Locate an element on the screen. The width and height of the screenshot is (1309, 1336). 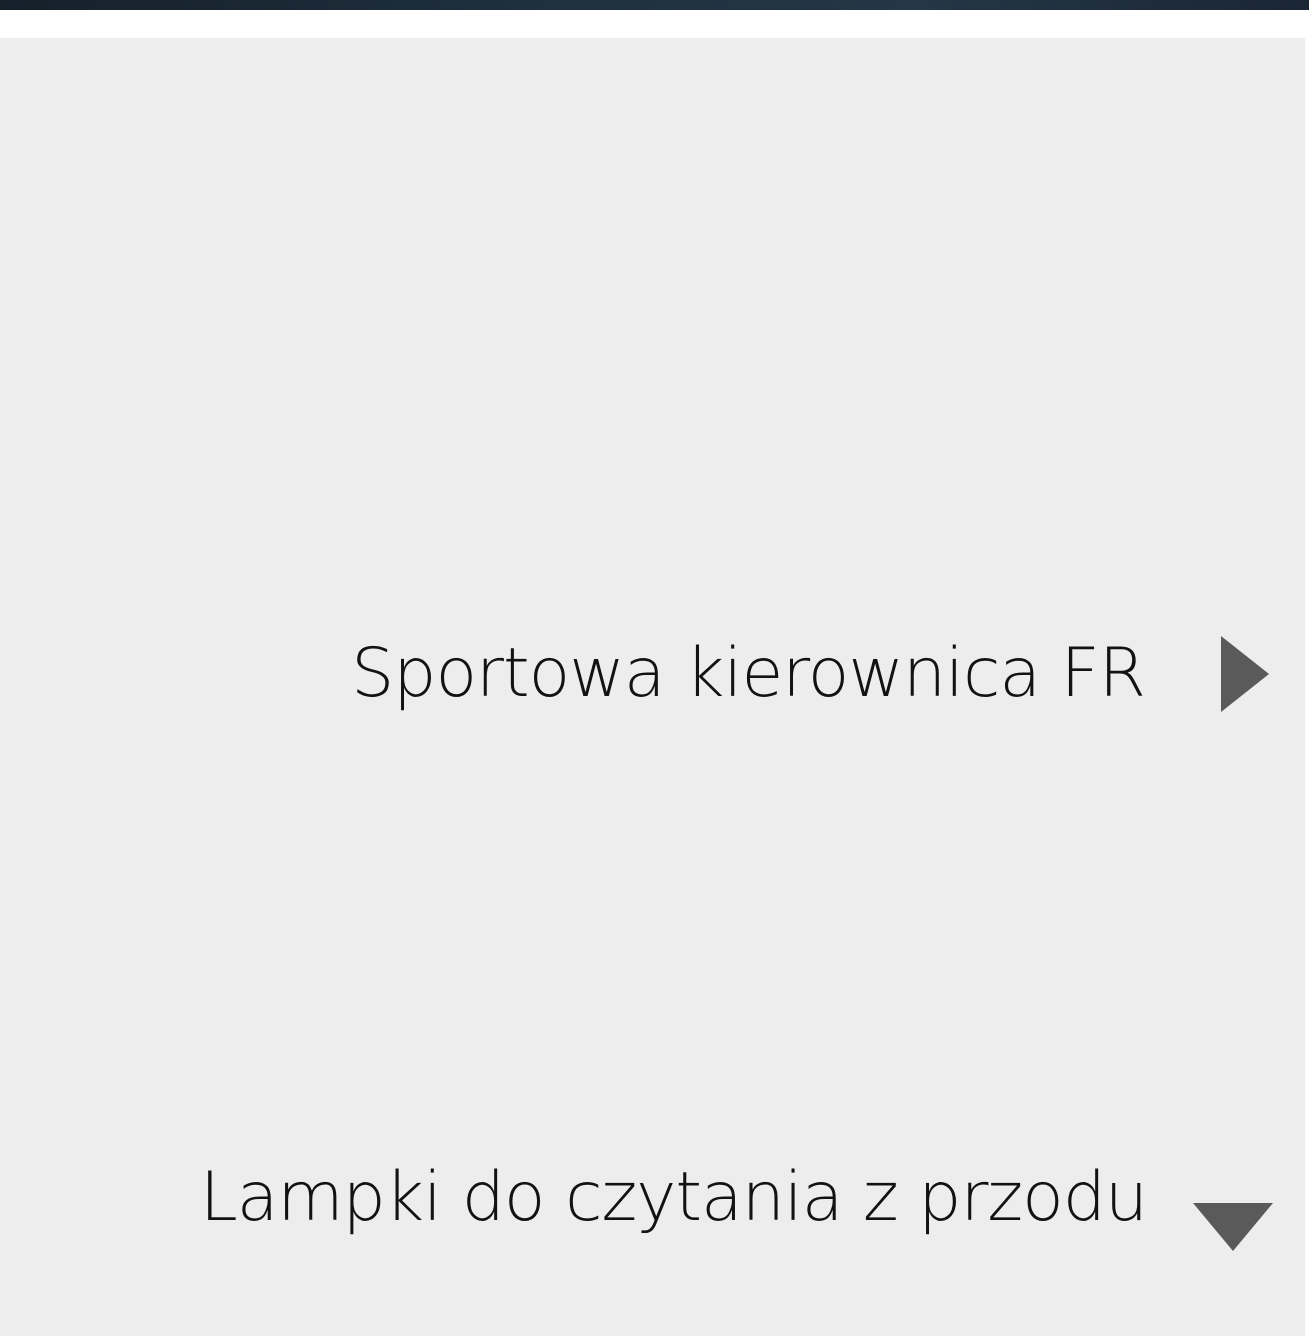
feature-label: Sportowa kierownica FR is located at coordinates (748, 673).